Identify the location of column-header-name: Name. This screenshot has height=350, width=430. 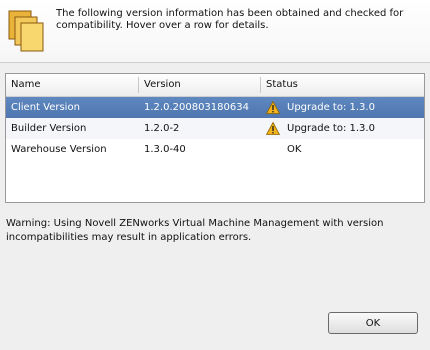
(72, 85).